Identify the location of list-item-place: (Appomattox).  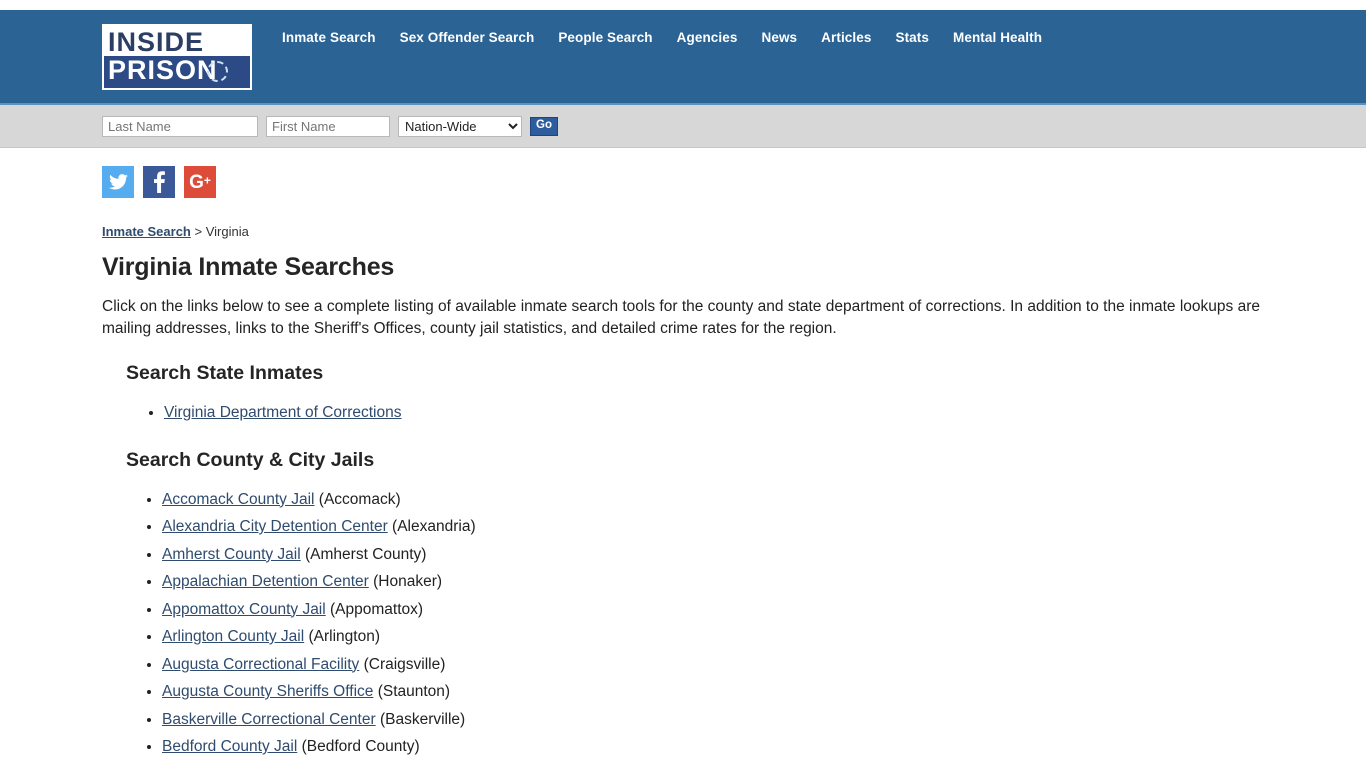
(377, 609).